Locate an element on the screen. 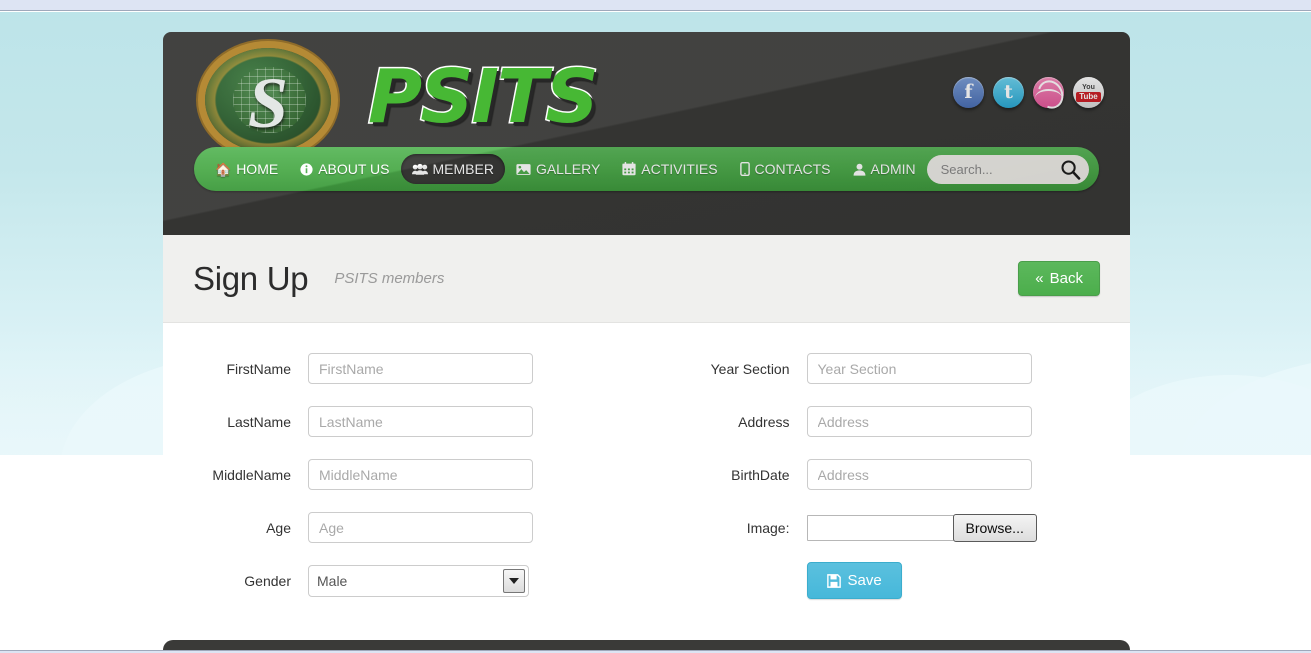 The image size is (1311, 653). page-subtitle: PSITS members is located at coordinates (389, 278).